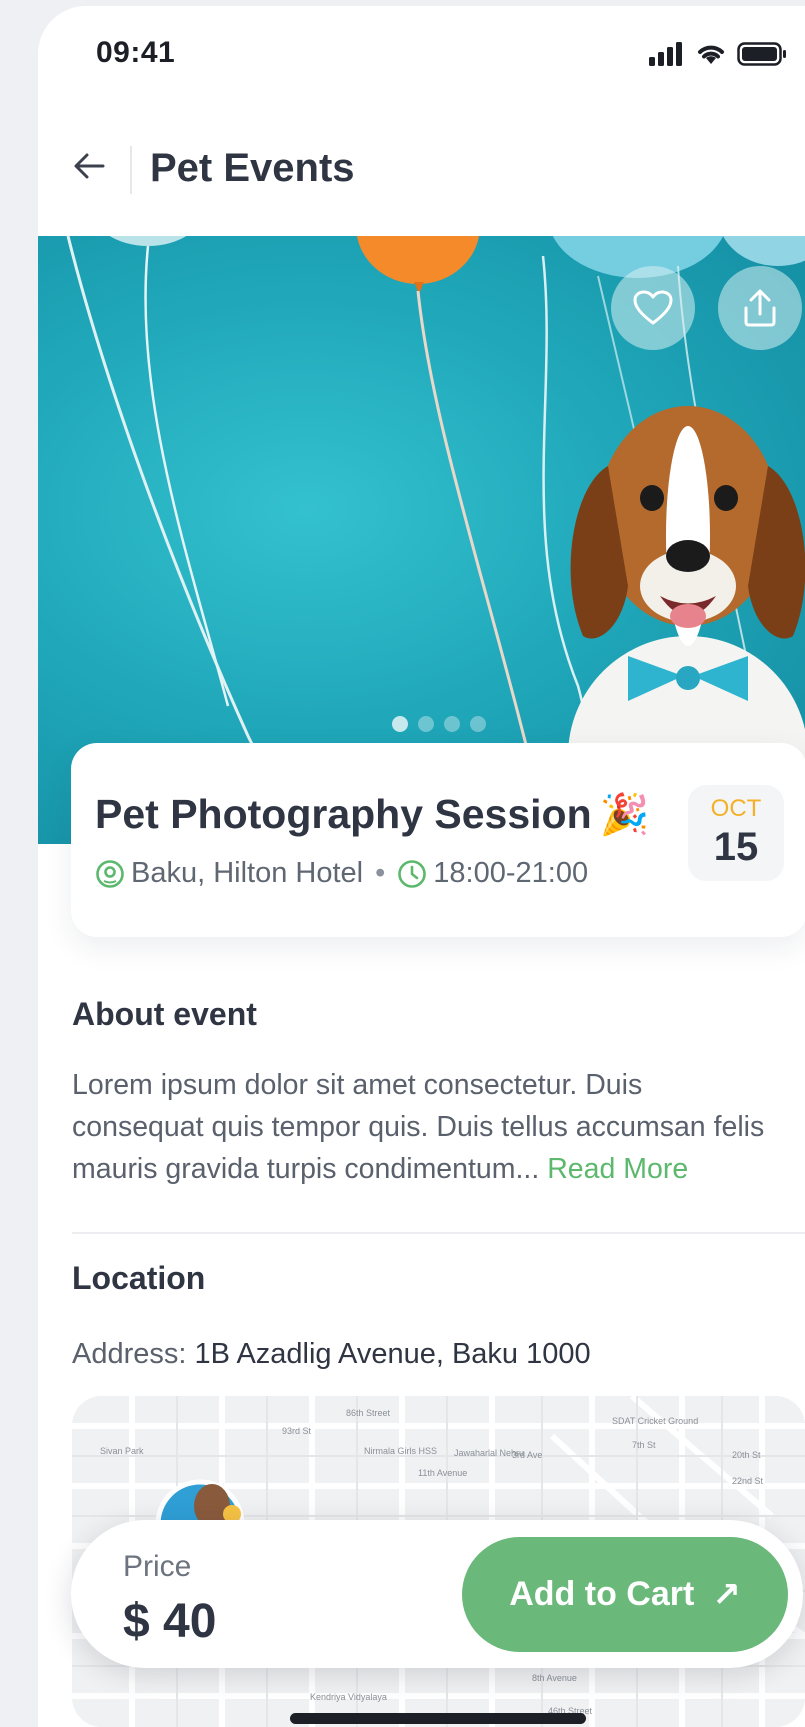  Describe the element at coordinates (348, 1697) in the screenshot. I see `map-label: Kendriya Vidyalaya` at that location.